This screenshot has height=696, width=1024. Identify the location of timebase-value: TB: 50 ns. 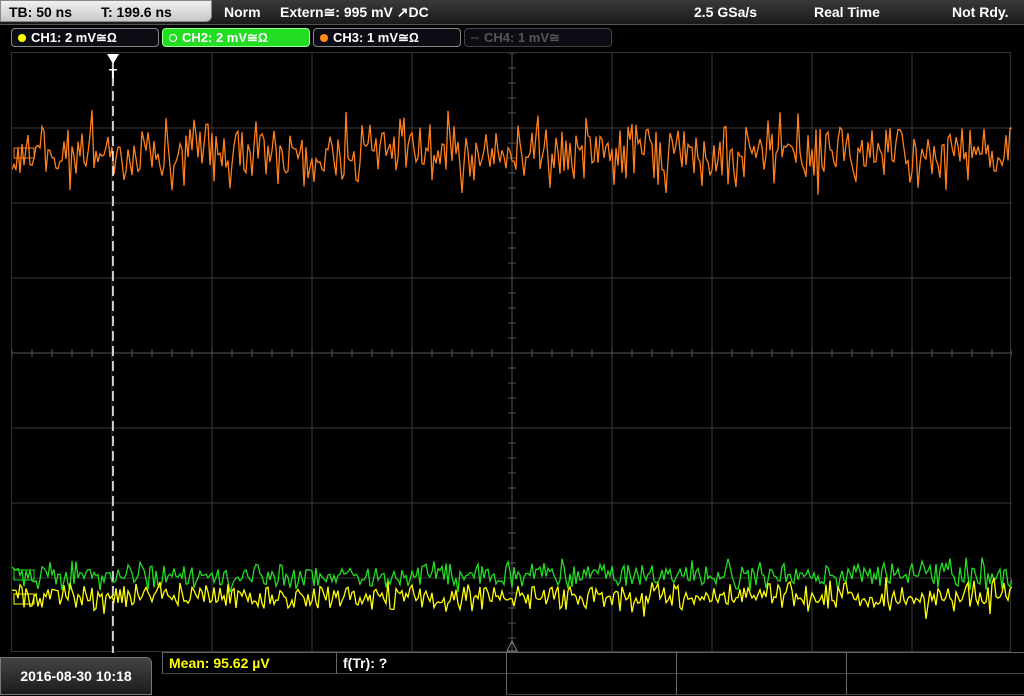
(41, 12).